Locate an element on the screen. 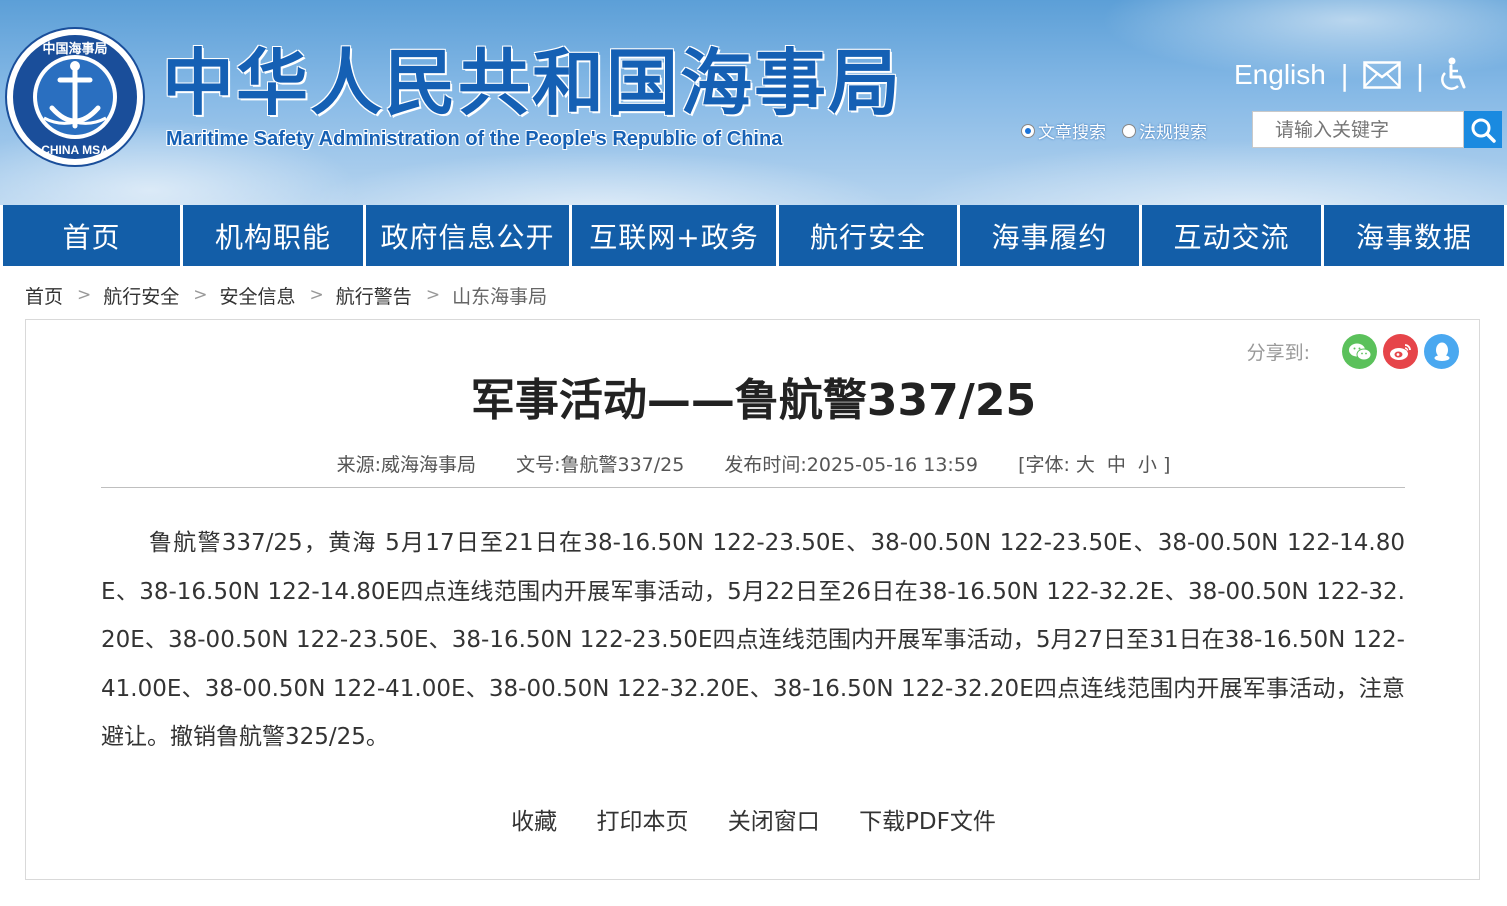 This screenshot has width=1507, height=906. top-links: English | | is located at coordinates (1351, 75).